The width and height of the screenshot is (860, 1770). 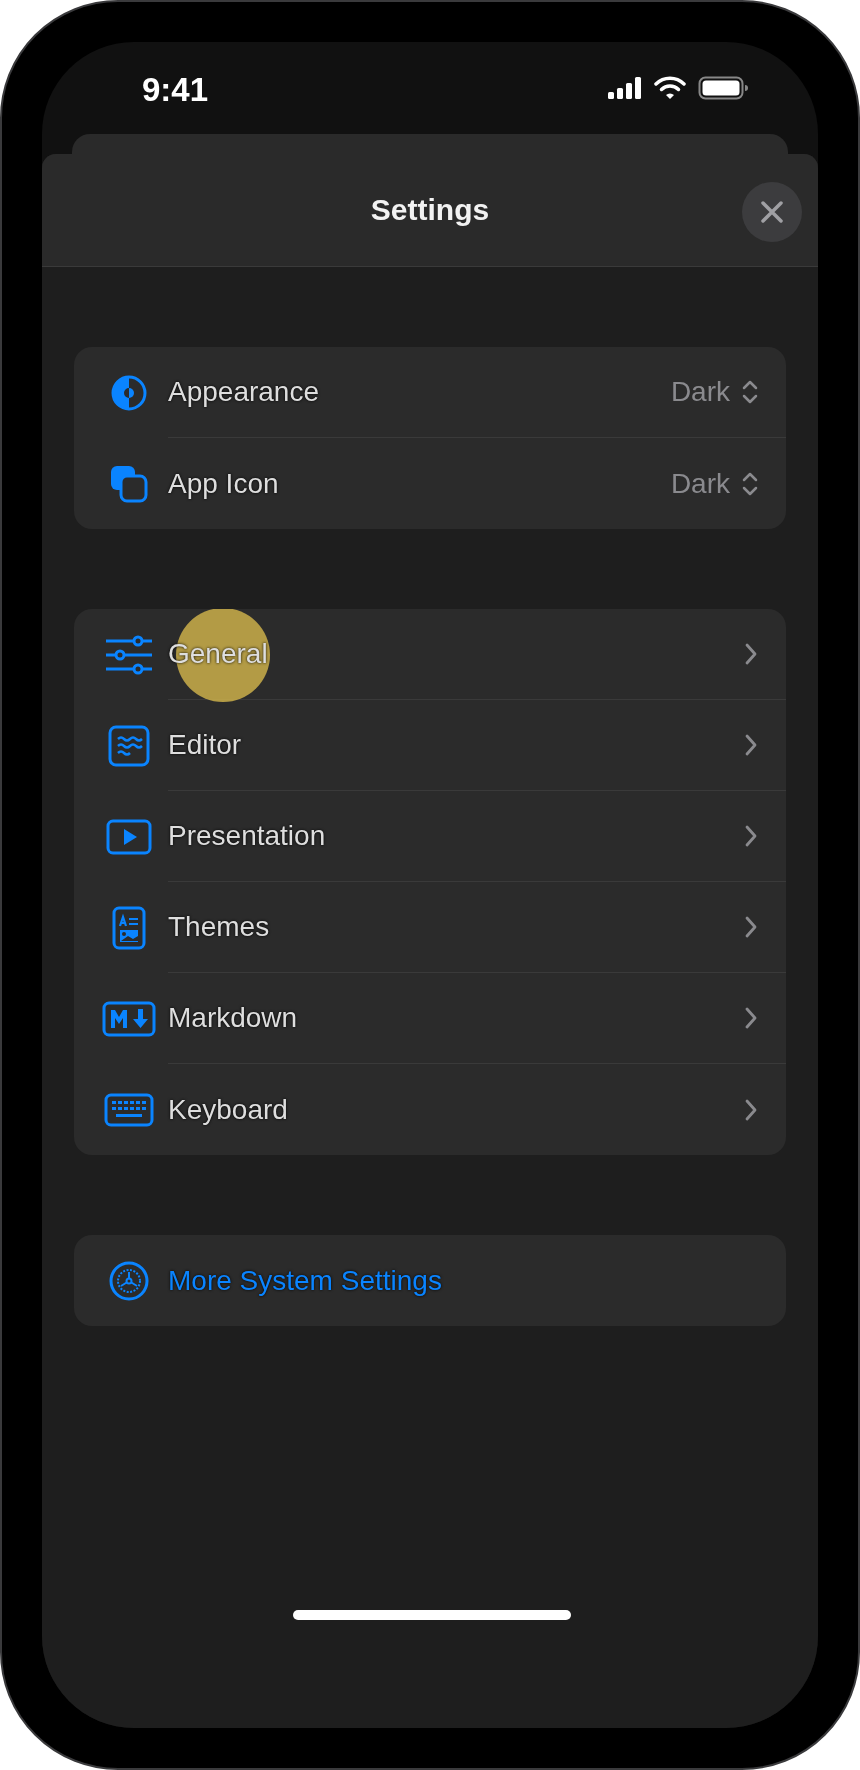 What do you see at coordinates (129, 745) in the screenshot?
I see `document-lines-icon` at bounding box center [129, 745].